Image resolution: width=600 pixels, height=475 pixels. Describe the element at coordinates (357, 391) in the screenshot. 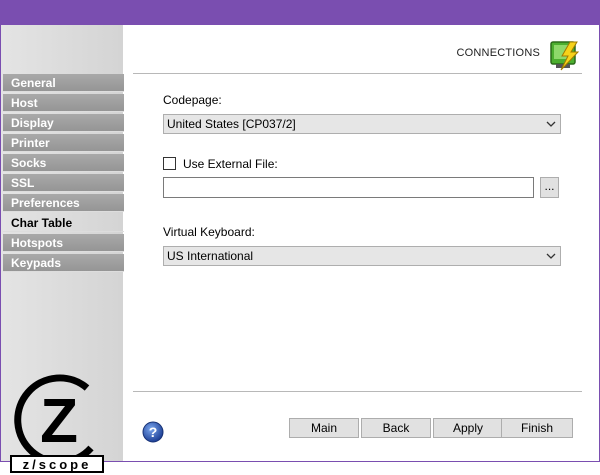

I see `footer-divider` at that location.